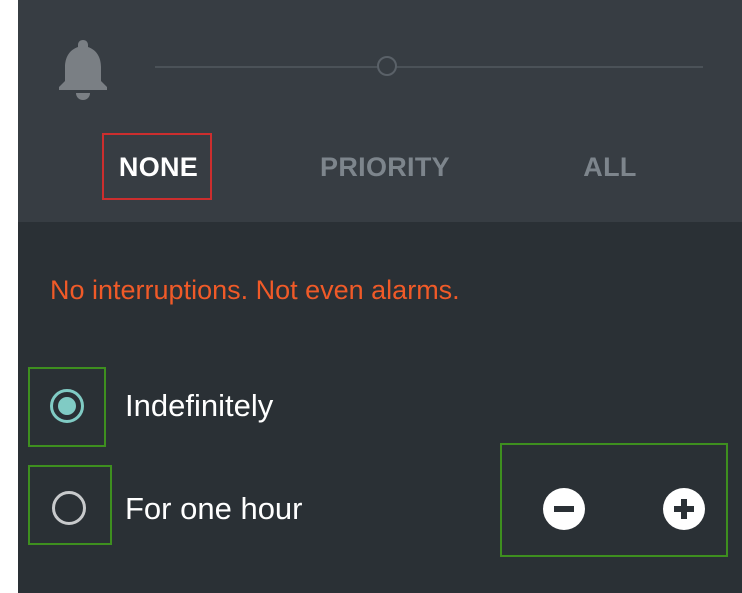 This screenshot has width=742, height=593. What do you see at coordinates (387, 66) in the screenshot?
I see `volume-slider-thumb` at bounding box center [387, 66].